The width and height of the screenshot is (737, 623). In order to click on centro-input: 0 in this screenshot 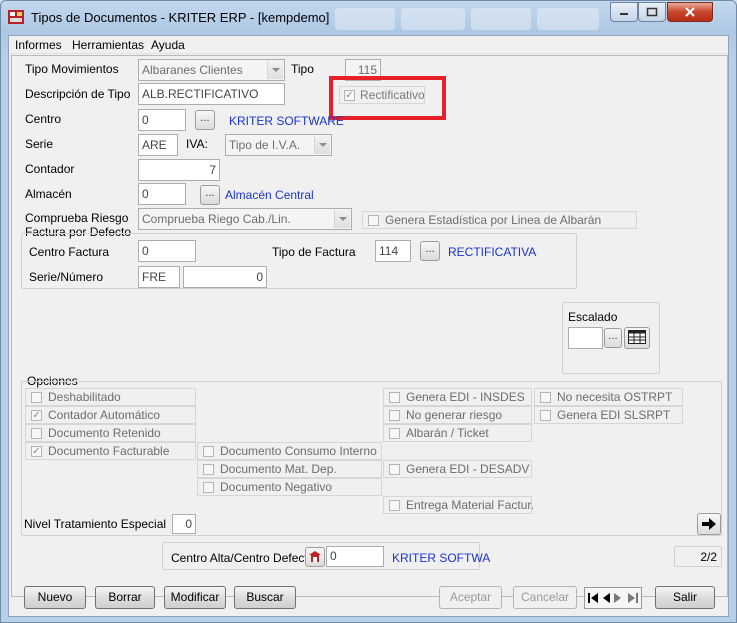, I will do `click(162, 120)`.